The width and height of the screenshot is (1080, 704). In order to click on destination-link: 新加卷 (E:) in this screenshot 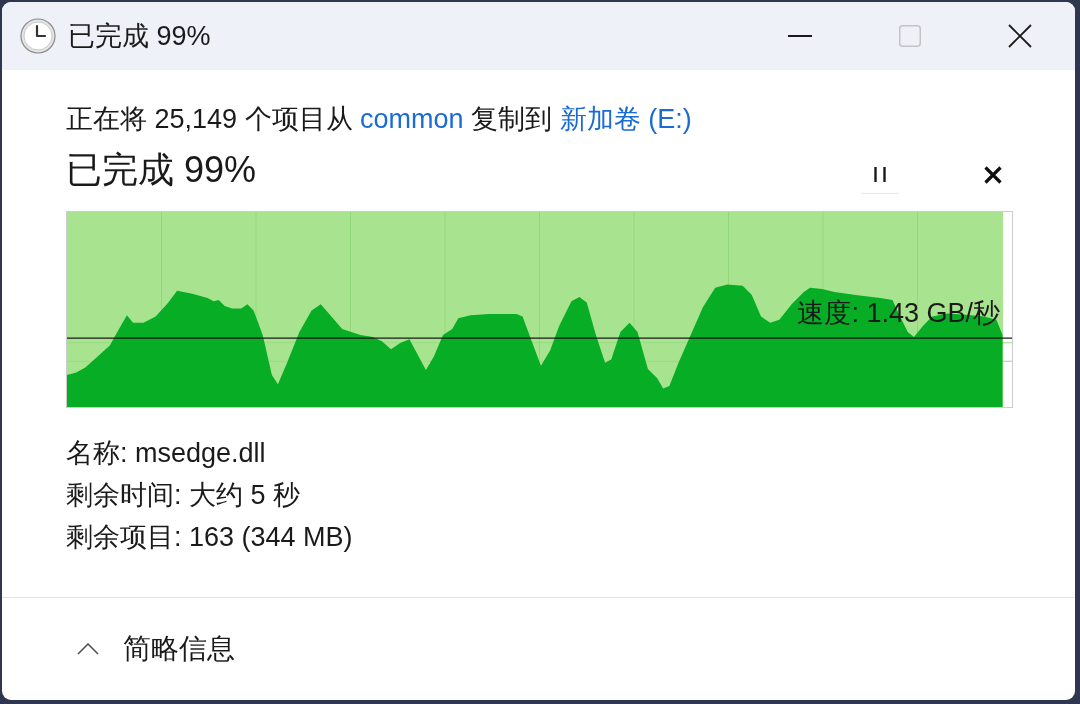, I will do `click(625, 119)`.